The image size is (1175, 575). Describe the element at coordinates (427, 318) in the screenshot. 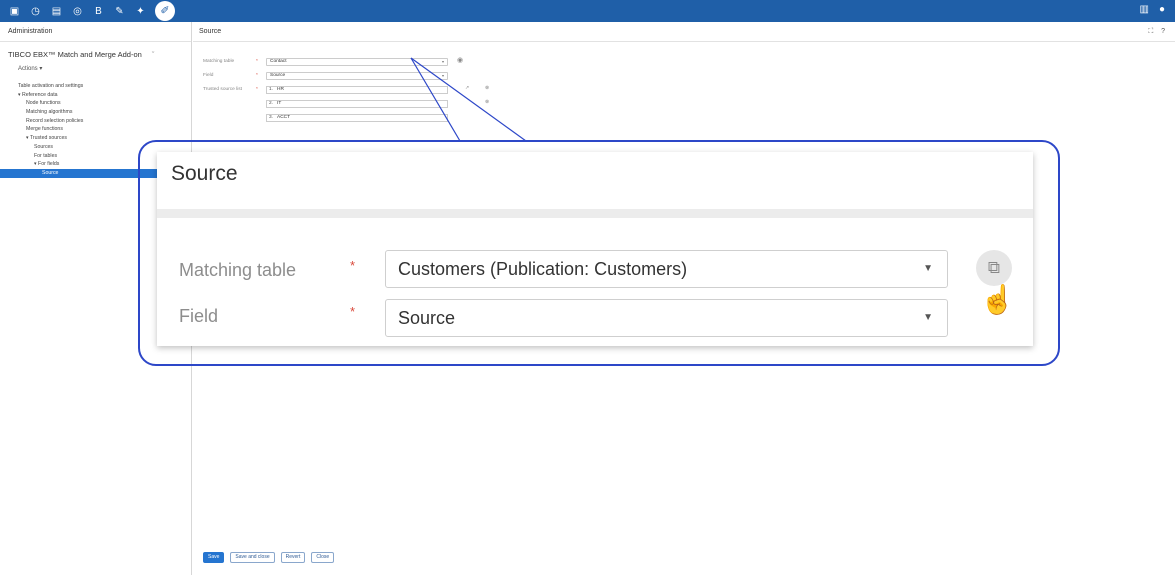

I see `field-value: Source` at that location.